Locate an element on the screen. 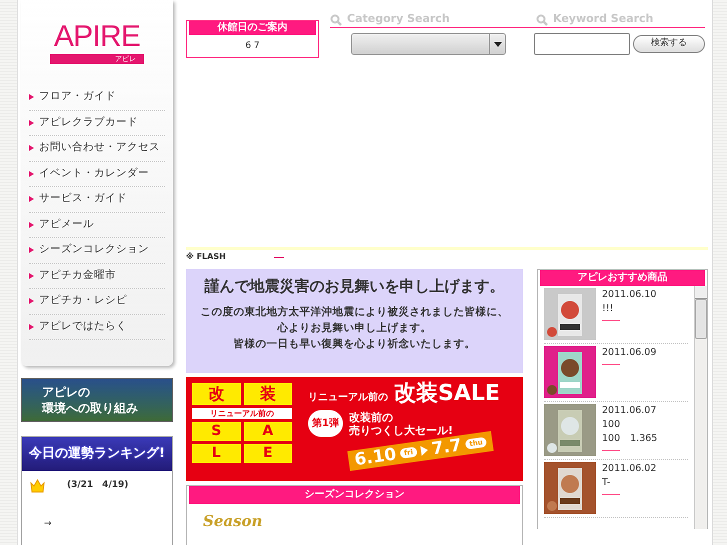  notice-line: この度の東北地方太平洋沖地震により被災されました皆様に、 is located at coordinates (354, 312).